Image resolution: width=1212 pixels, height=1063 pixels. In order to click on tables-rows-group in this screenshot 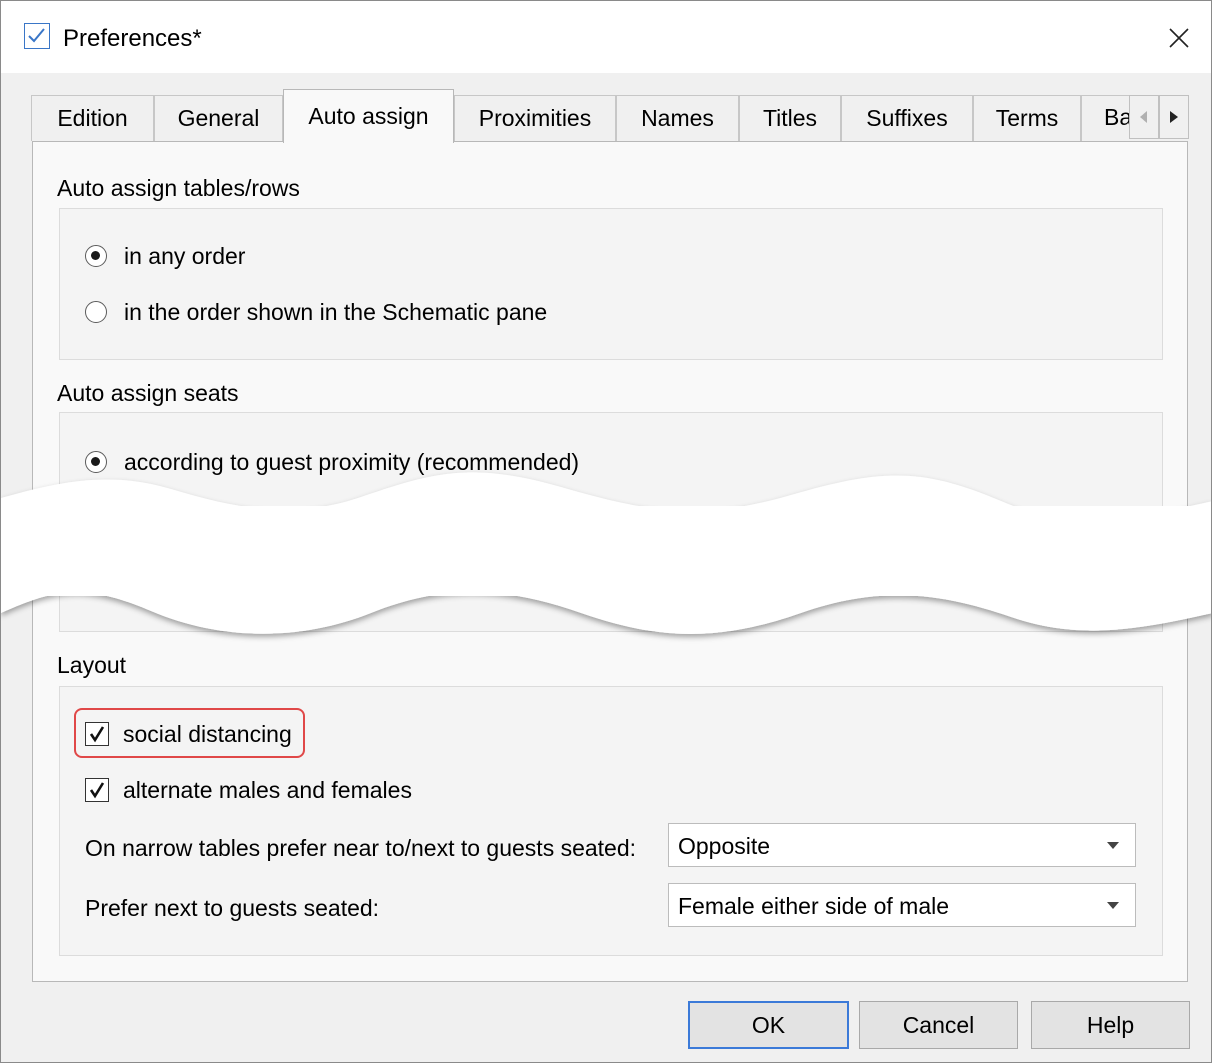, I will do `click(611, 284)`.